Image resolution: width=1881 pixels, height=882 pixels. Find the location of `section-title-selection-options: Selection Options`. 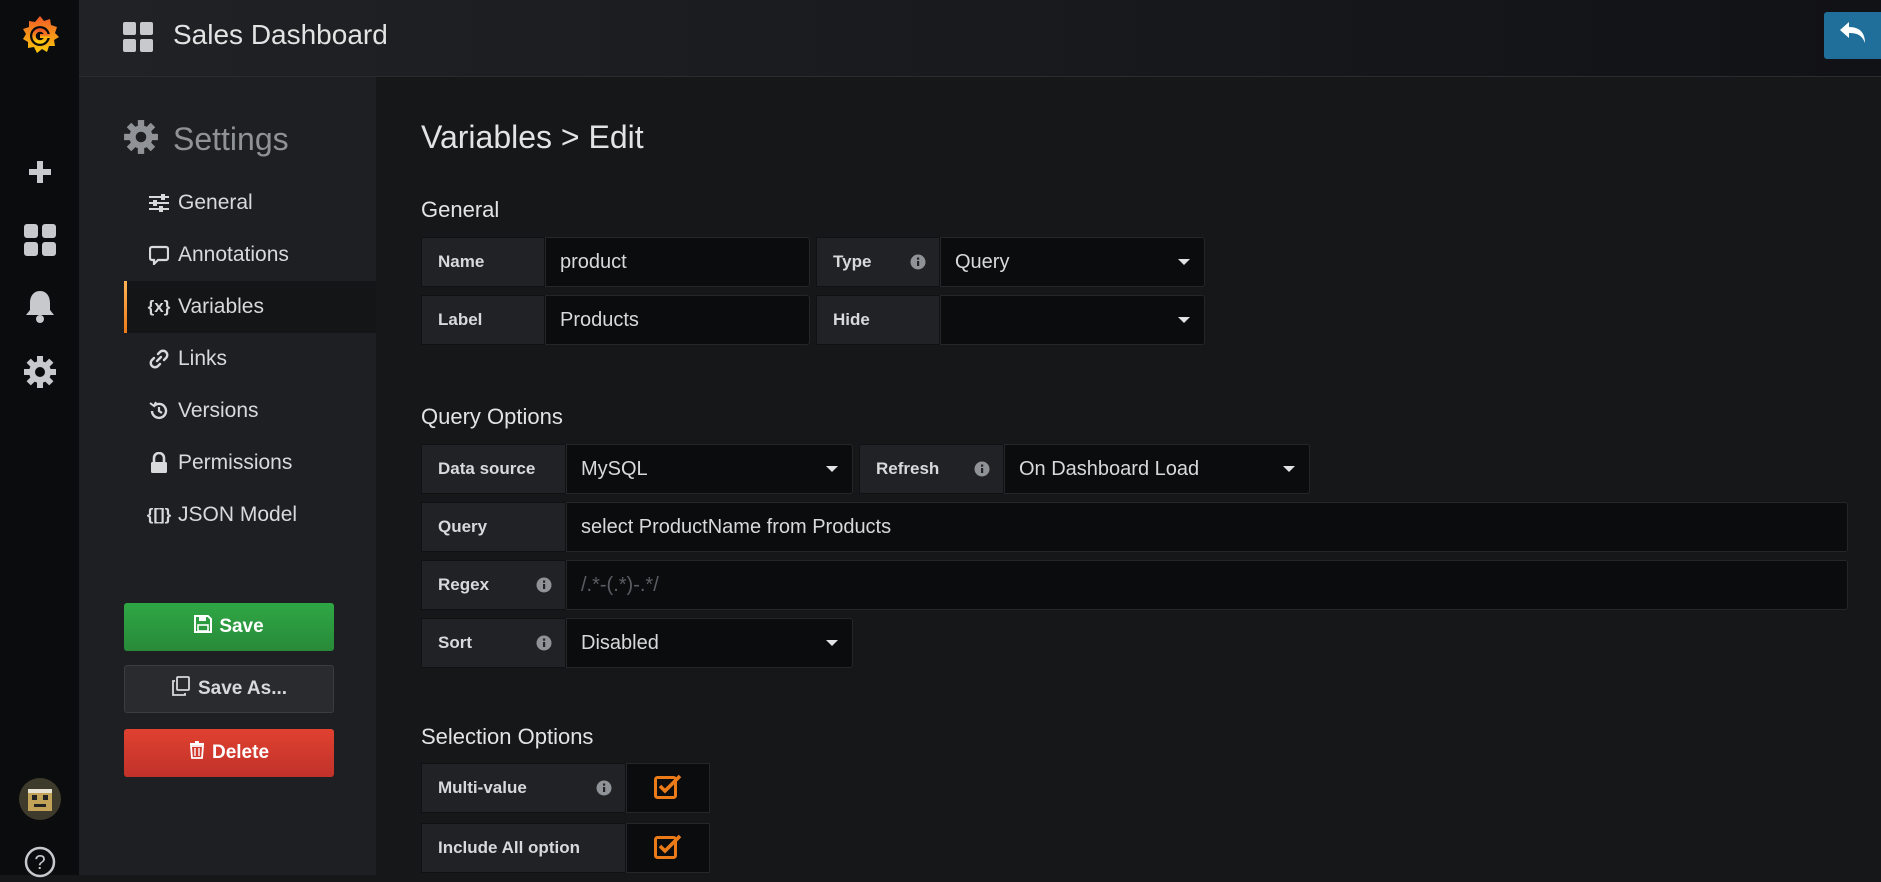

section-title-selection-options: Selection Options is located at coordinates (507, 736).